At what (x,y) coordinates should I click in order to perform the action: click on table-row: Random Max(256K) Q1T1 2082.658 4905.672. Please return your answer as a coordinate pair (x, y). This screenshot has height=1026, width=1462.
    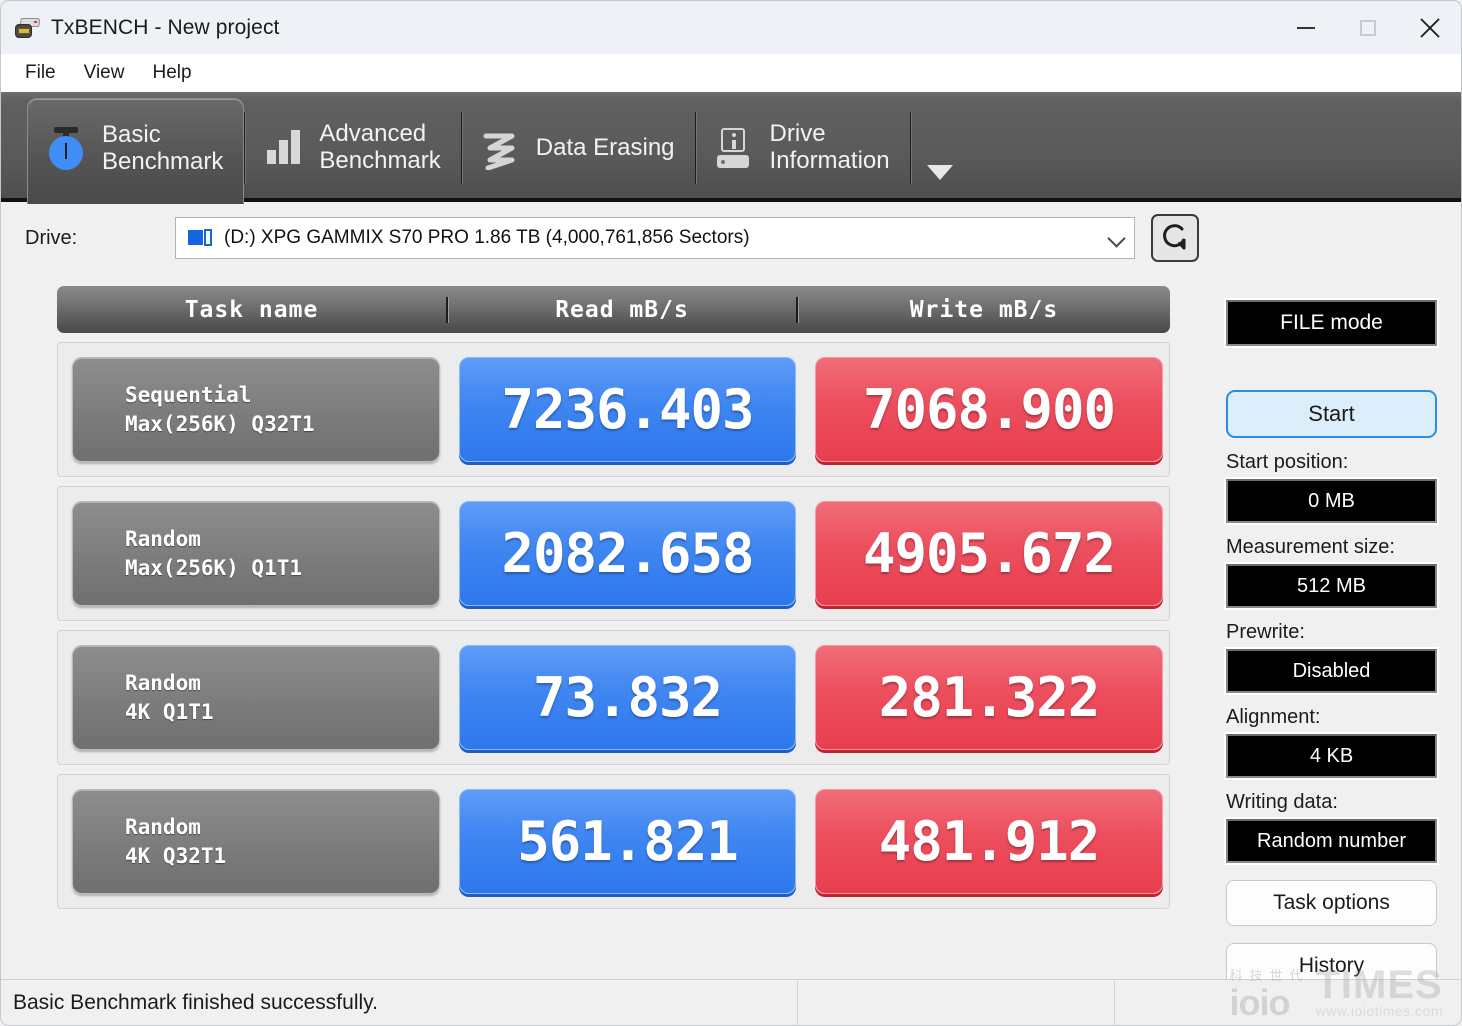
    Looking at the image, I should click on (613, 553).